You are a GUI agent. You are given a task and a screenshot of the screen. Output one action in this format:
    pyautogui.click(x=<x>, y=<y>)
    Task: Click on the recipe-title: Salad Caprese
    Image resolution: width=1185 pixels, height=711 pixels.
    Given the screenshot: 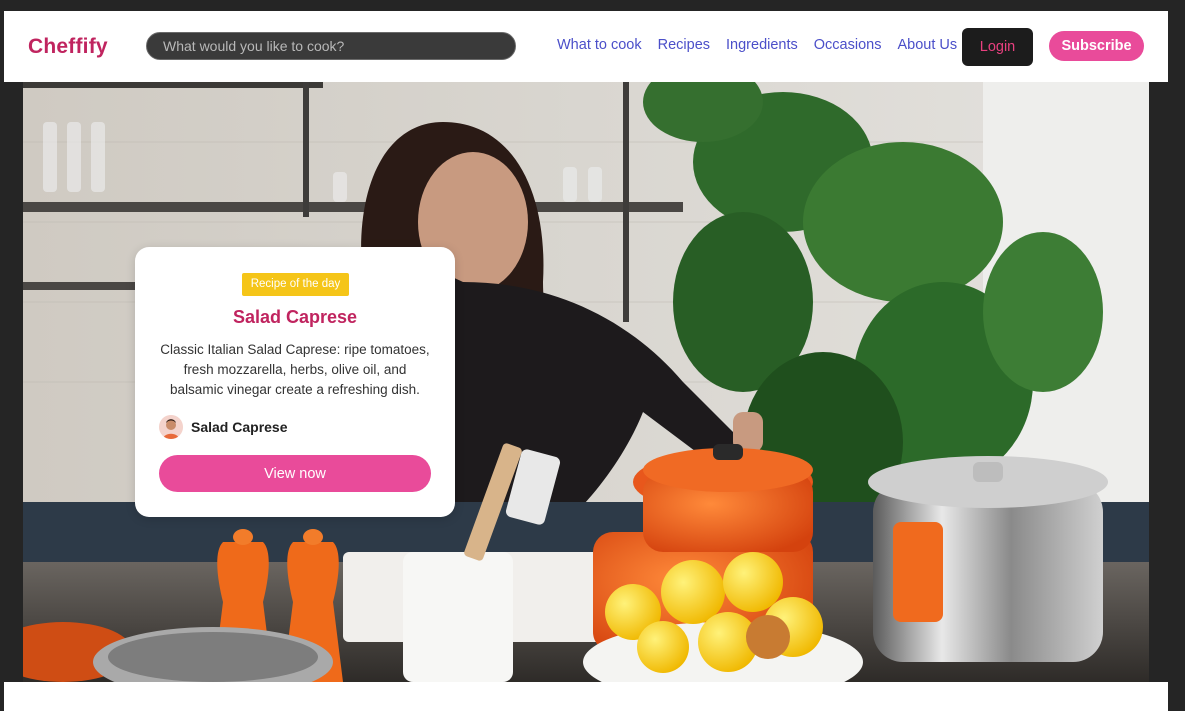 What is the action you would take?
    pyautogui.click(x=295, y=317)
    